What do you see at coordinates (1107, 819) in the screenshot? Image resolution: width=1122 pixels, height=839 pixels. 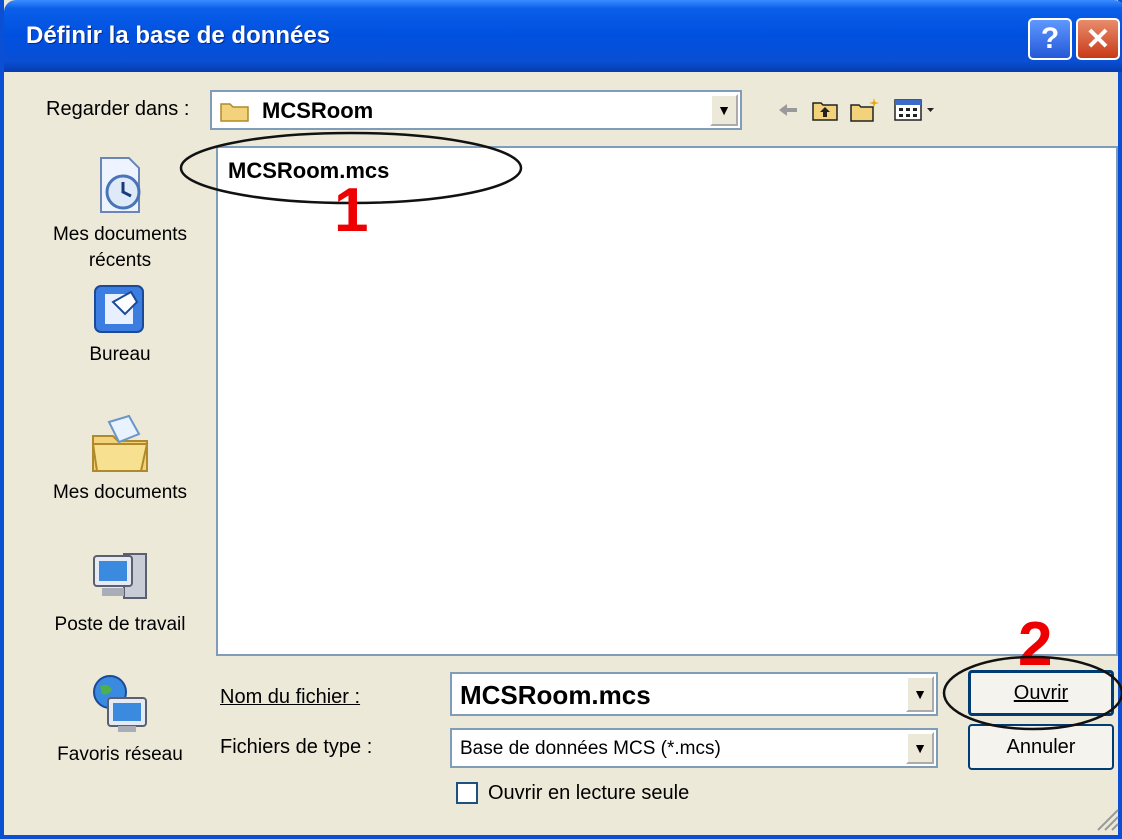 I see `resize-grip-icon` at bounding box center [1107, 819].